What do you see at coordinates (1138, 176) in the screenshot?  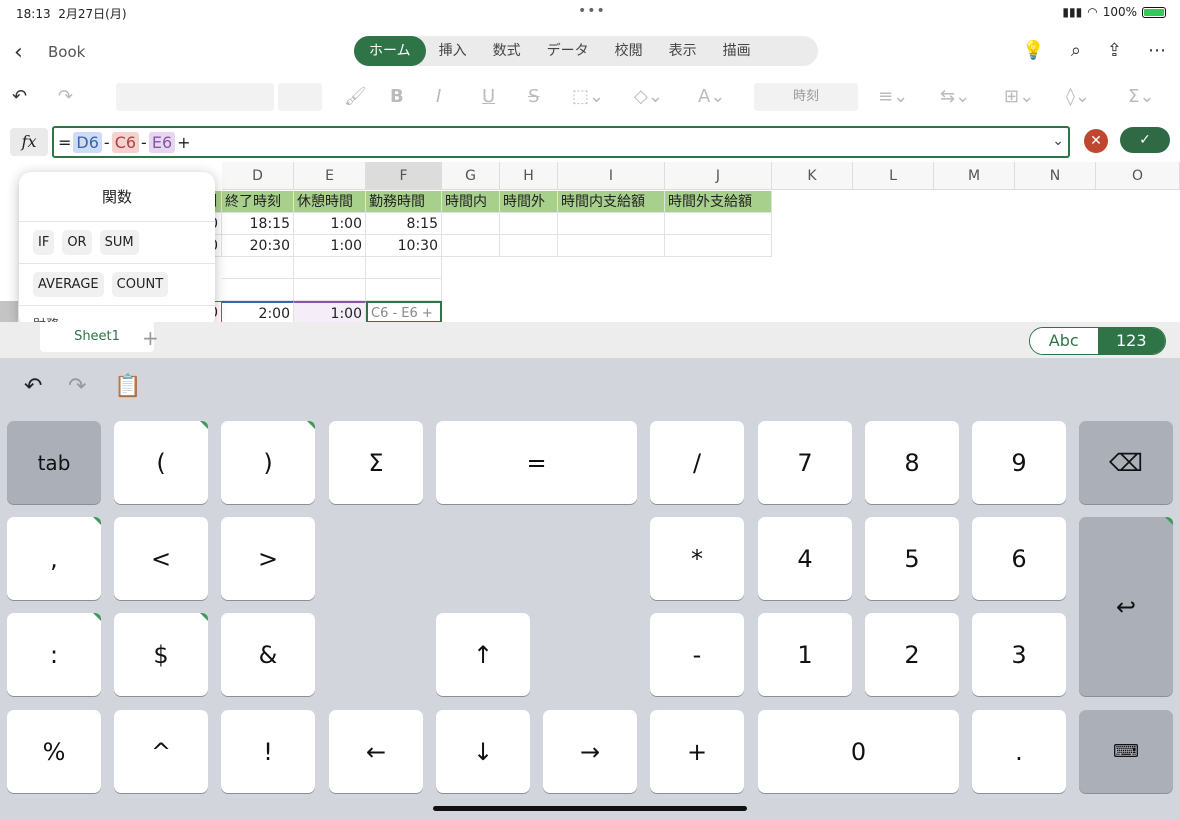 I see `column-header-o: O` at bounding box center [1138, 176].